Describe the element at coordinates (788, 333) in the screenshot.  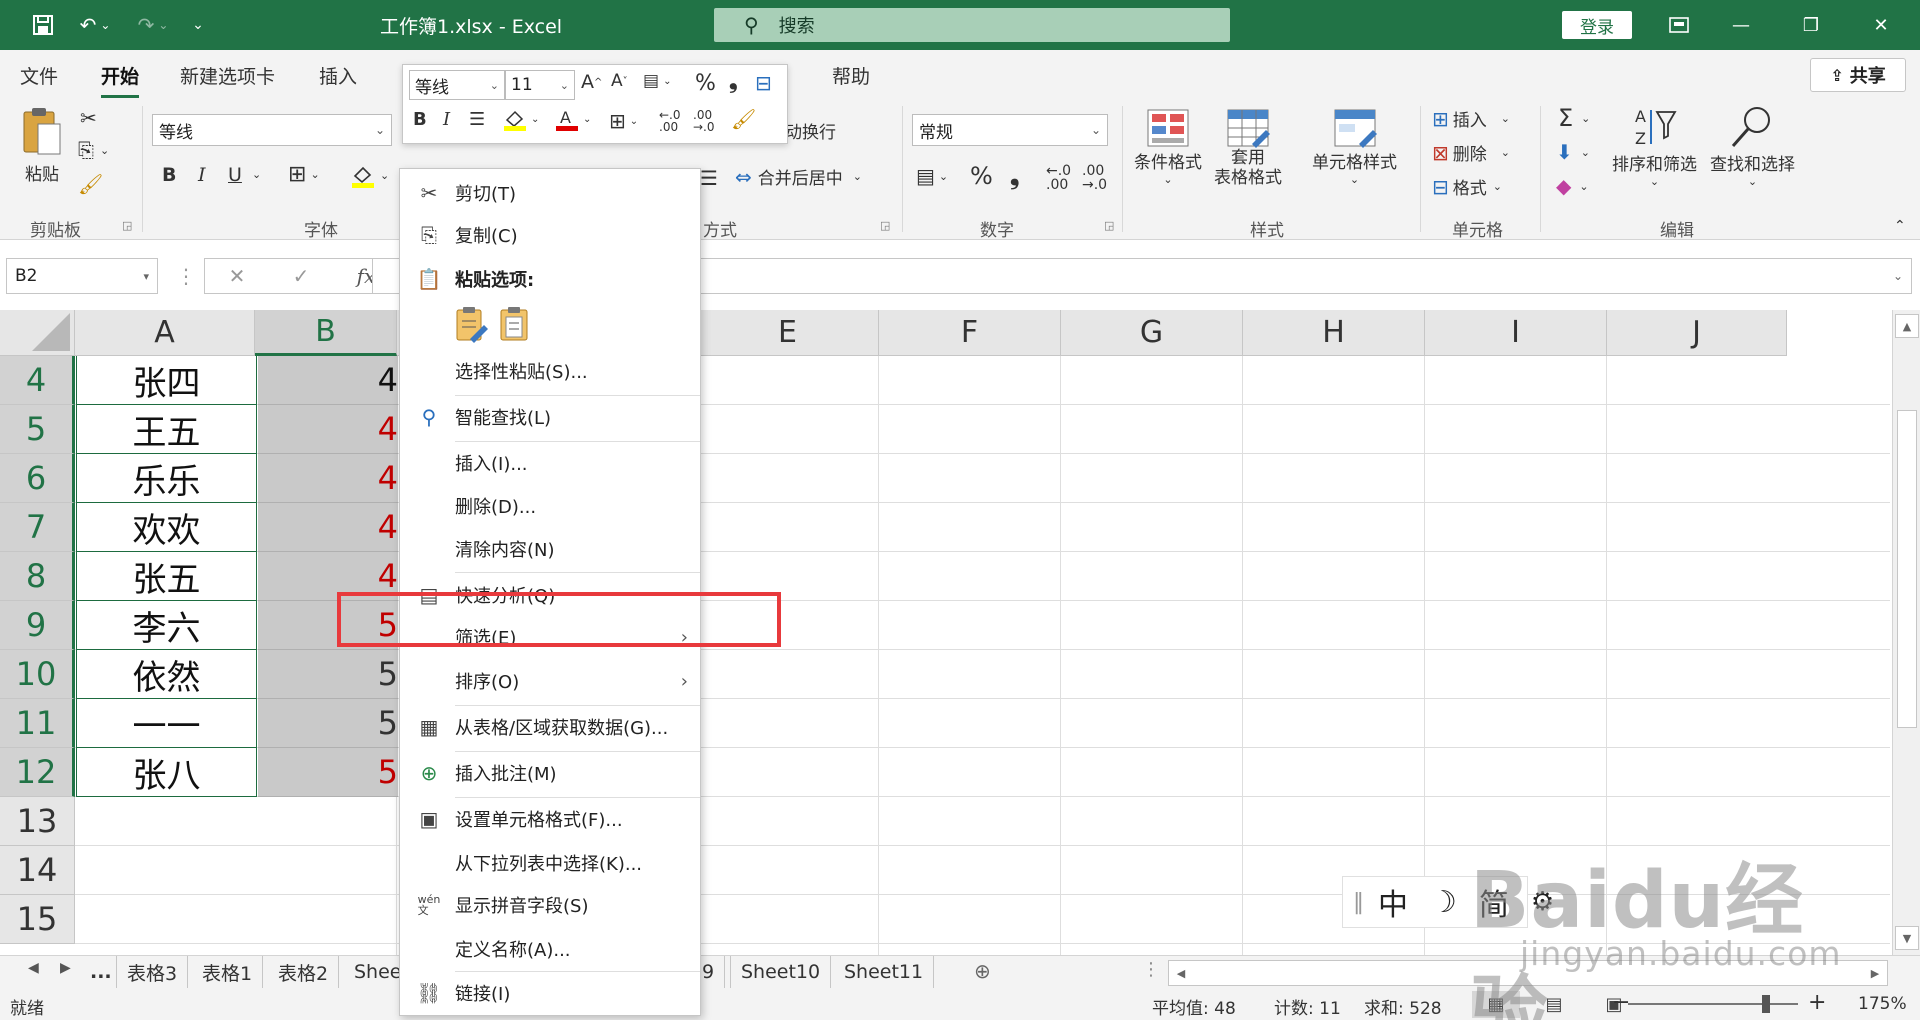
I see `column-header: E` at that location.